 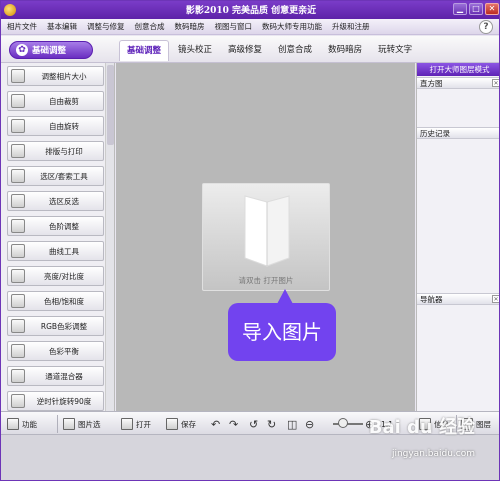 What do you see at coordinates (457, 237) in the screenshot?
I see `right-panel: 打开大师图层模式 直方图 ✕ 历史记录 导航器 ✕` at bounding box center [457, 237].